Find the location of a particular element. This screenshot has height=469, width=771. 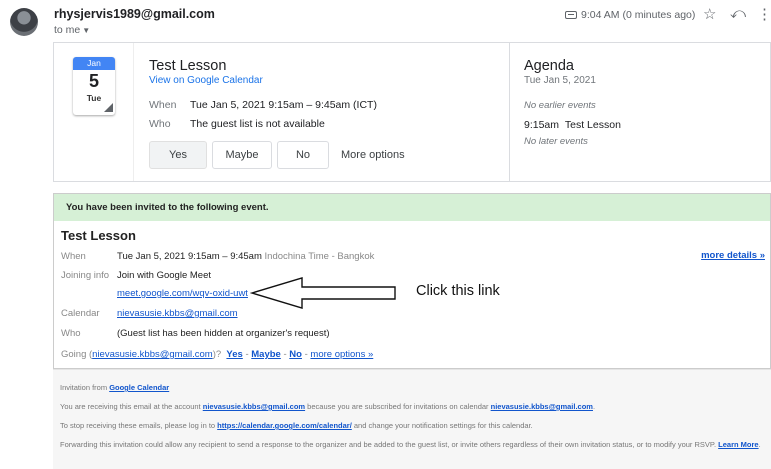

who-label: Who is located at coordinates (160, 124).